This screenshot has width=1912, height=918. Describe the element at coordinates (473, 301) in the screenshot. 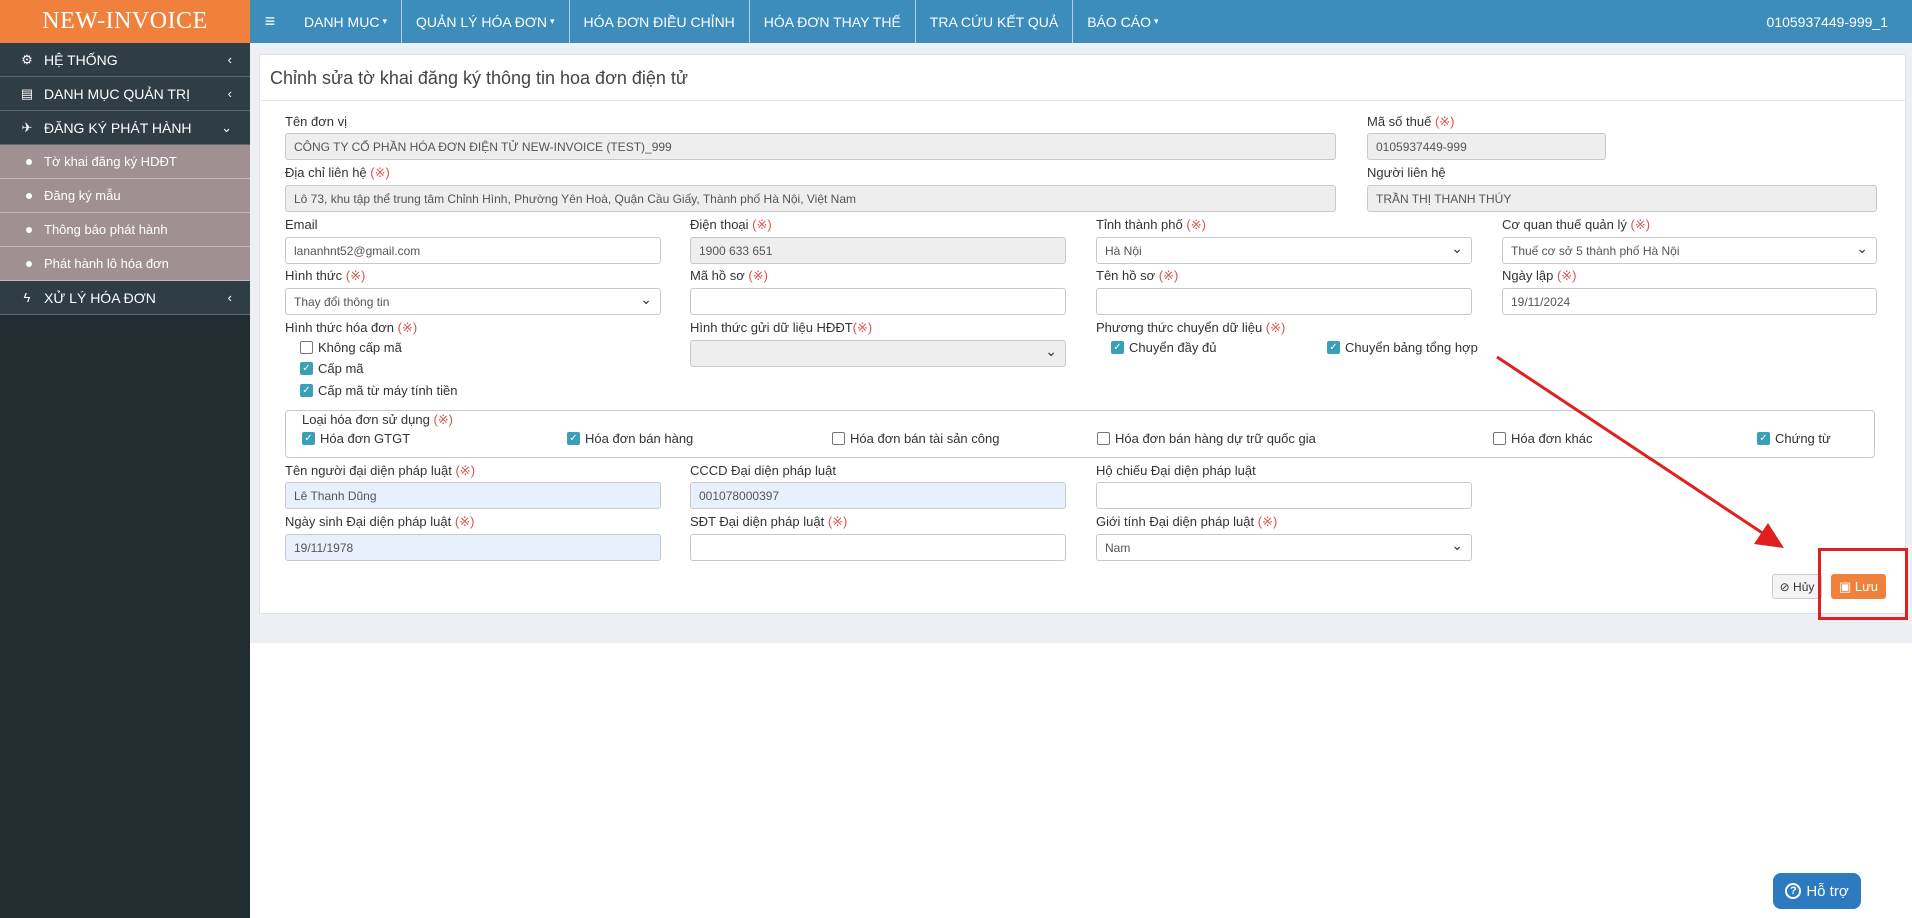

I see `hinh-thuc-select: Thay đổi thông tin` at that location.